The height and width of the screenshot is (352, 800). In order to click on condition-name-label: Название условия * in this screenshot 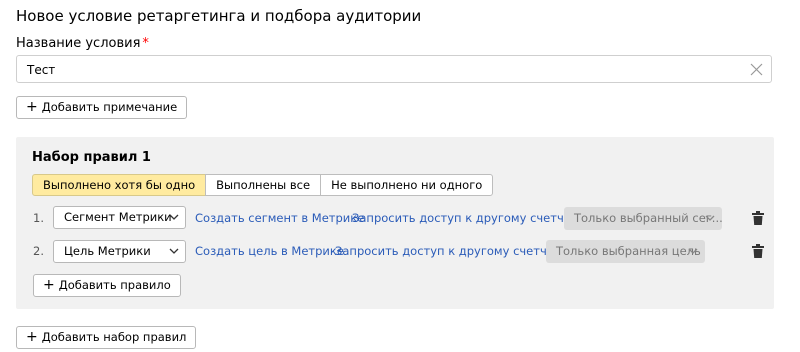, I will do `click(82, 44)`.